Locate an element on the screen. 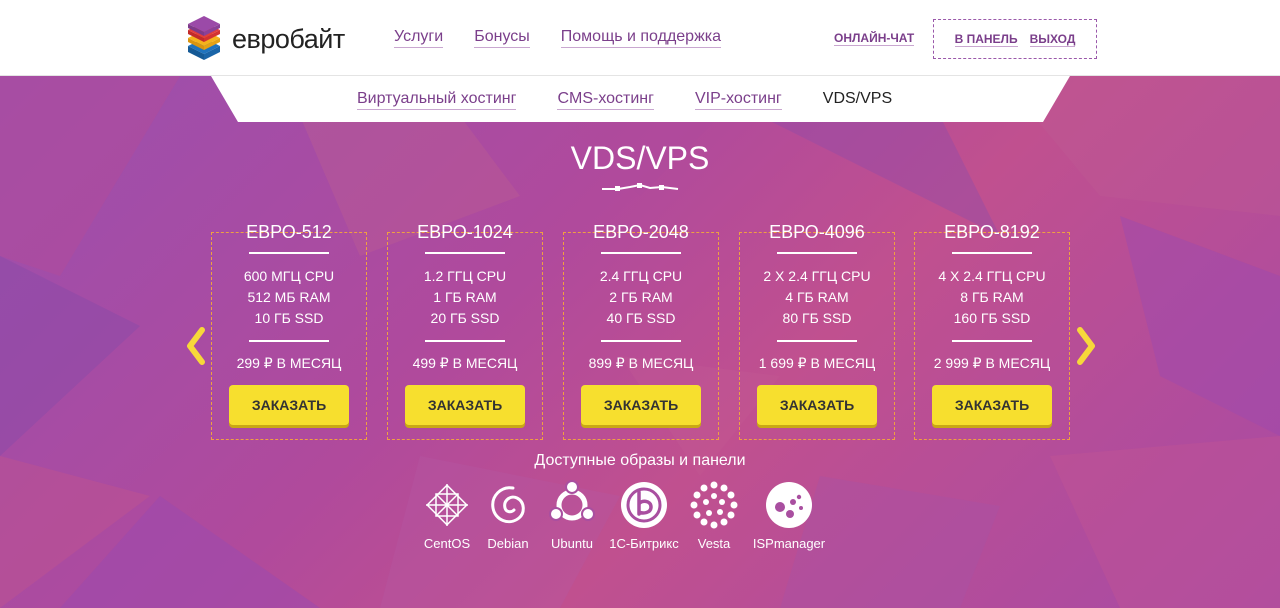  os-item-debian: Debian is located at coordinates (508, 515).